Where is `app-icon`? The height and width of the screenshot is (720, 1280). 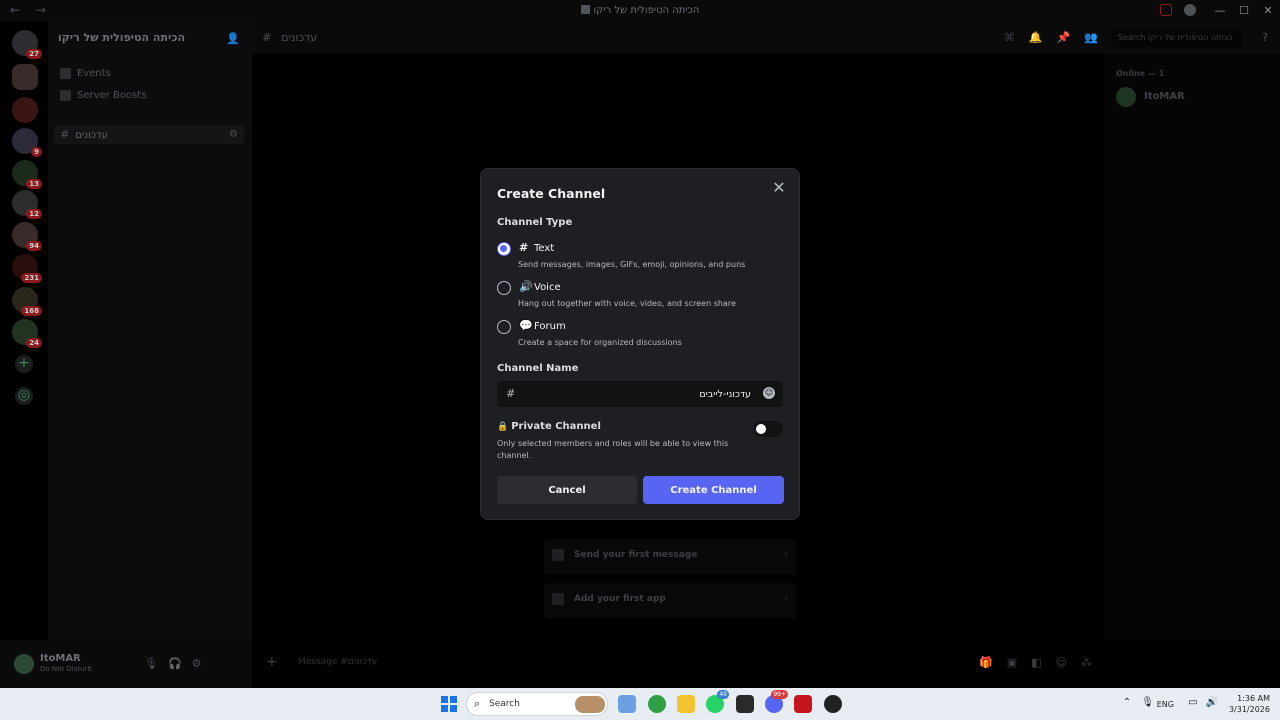 app-icon is located at coordinates (833, 704).